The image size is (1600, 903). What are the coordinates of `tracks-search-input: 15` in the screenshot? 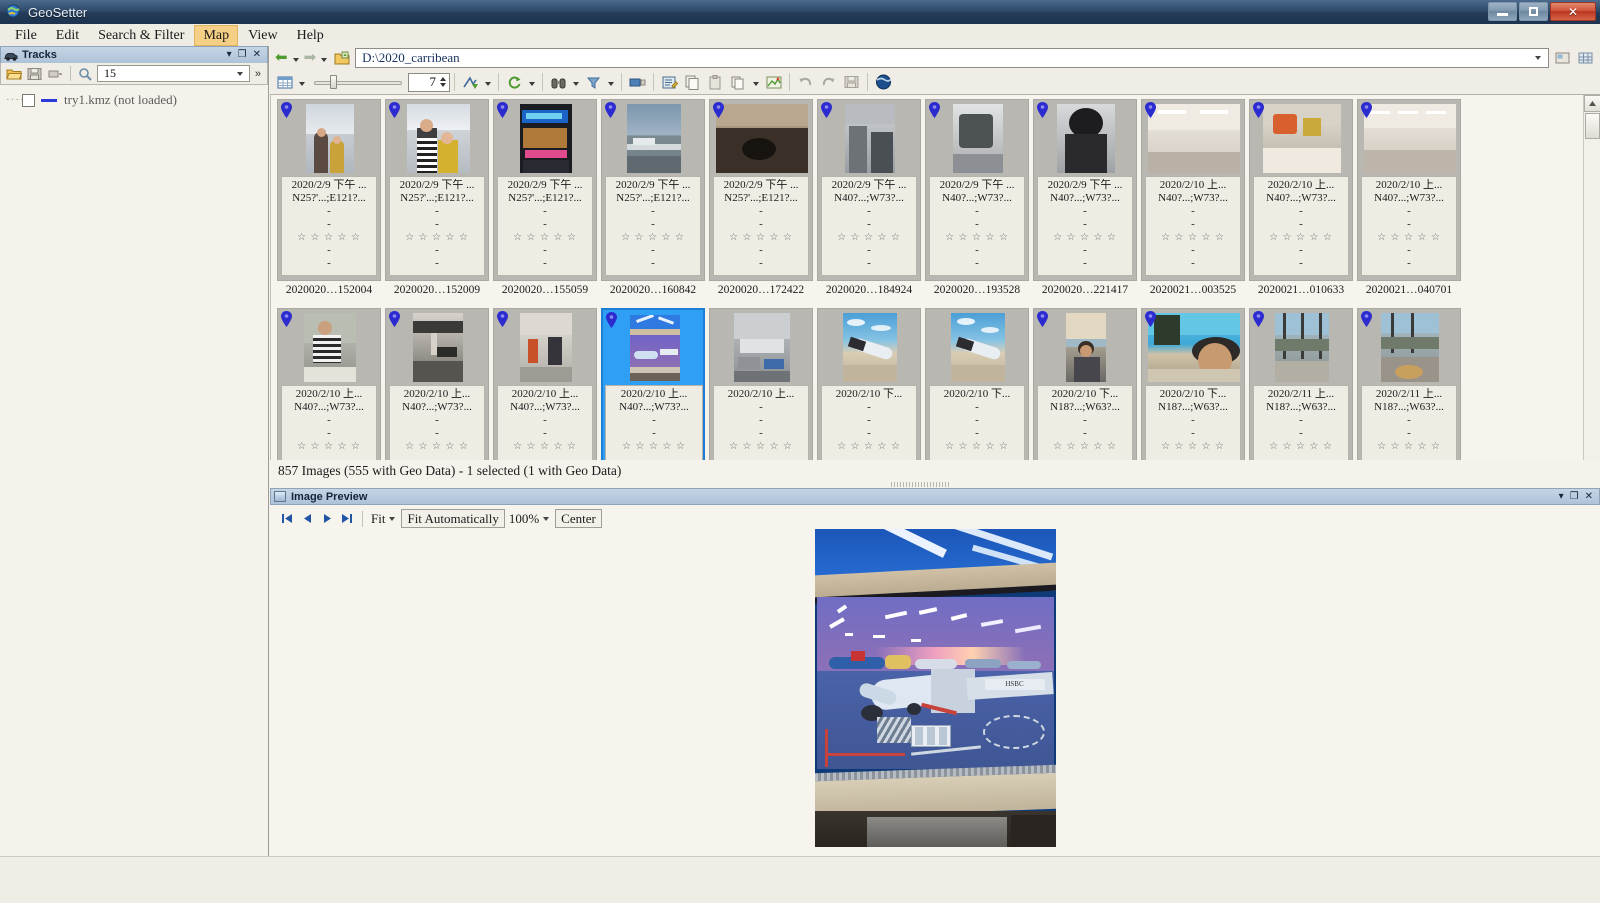 It's located at (173, 73).